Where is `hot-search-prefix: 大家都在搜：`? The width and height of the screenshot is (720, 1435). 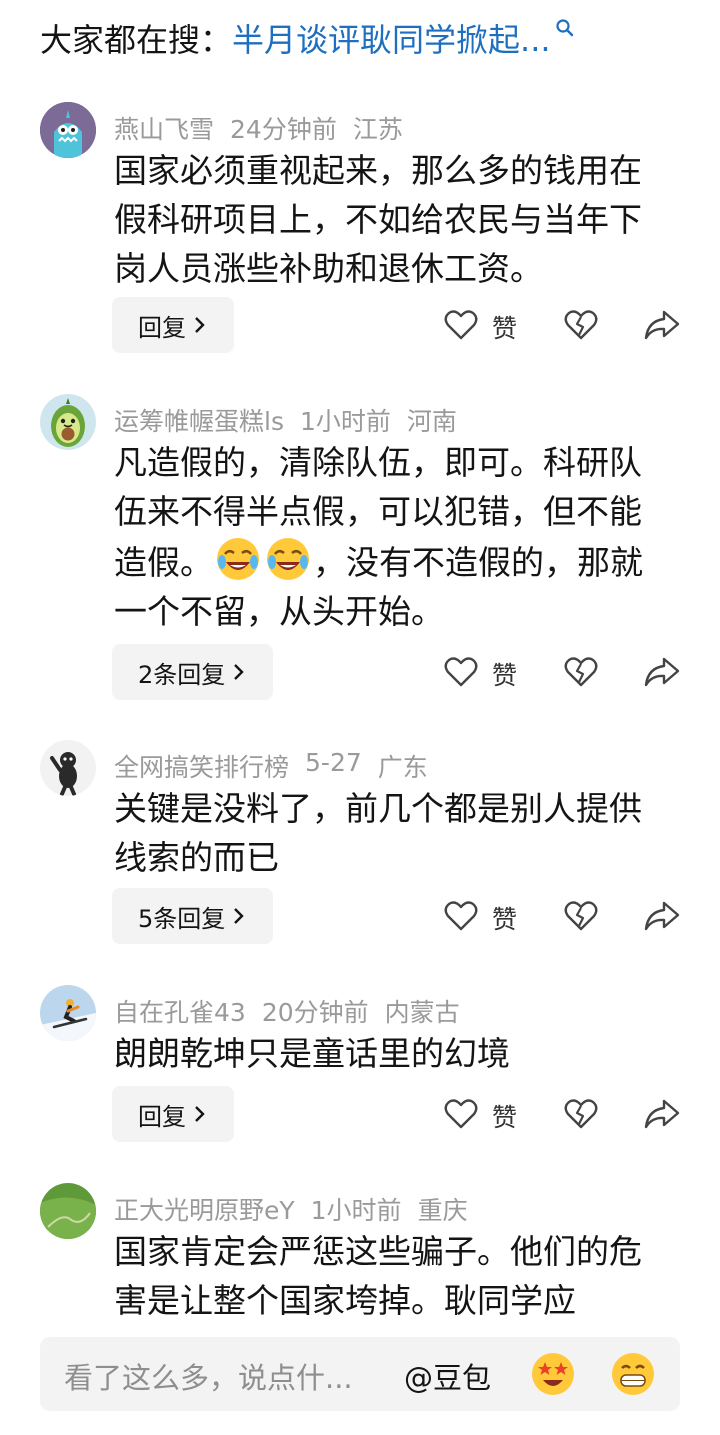
hot-search-prefix: 大家都在搜： is located at coordinates (136, 40).